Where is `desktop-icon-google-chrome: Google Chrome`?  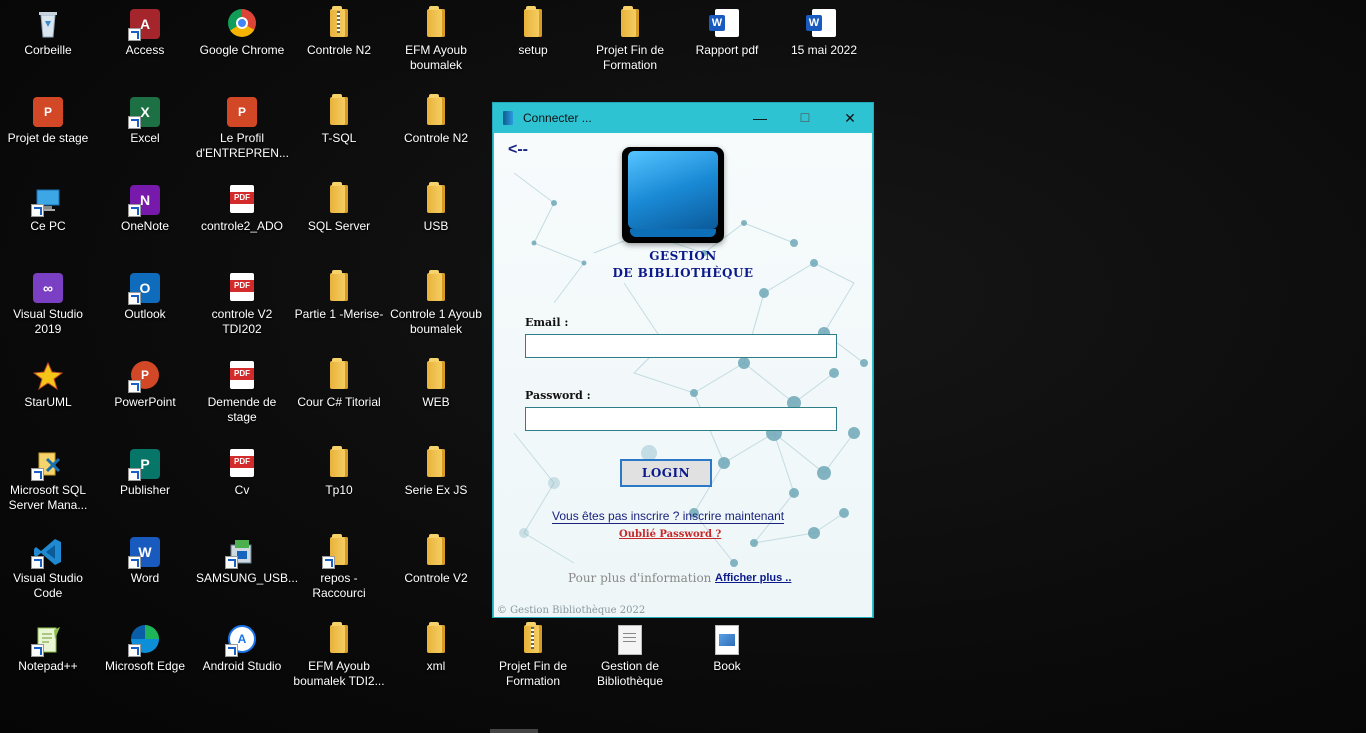 desktop-icon-google-chrome: Google Chrome is located at coordinates (242, 45).